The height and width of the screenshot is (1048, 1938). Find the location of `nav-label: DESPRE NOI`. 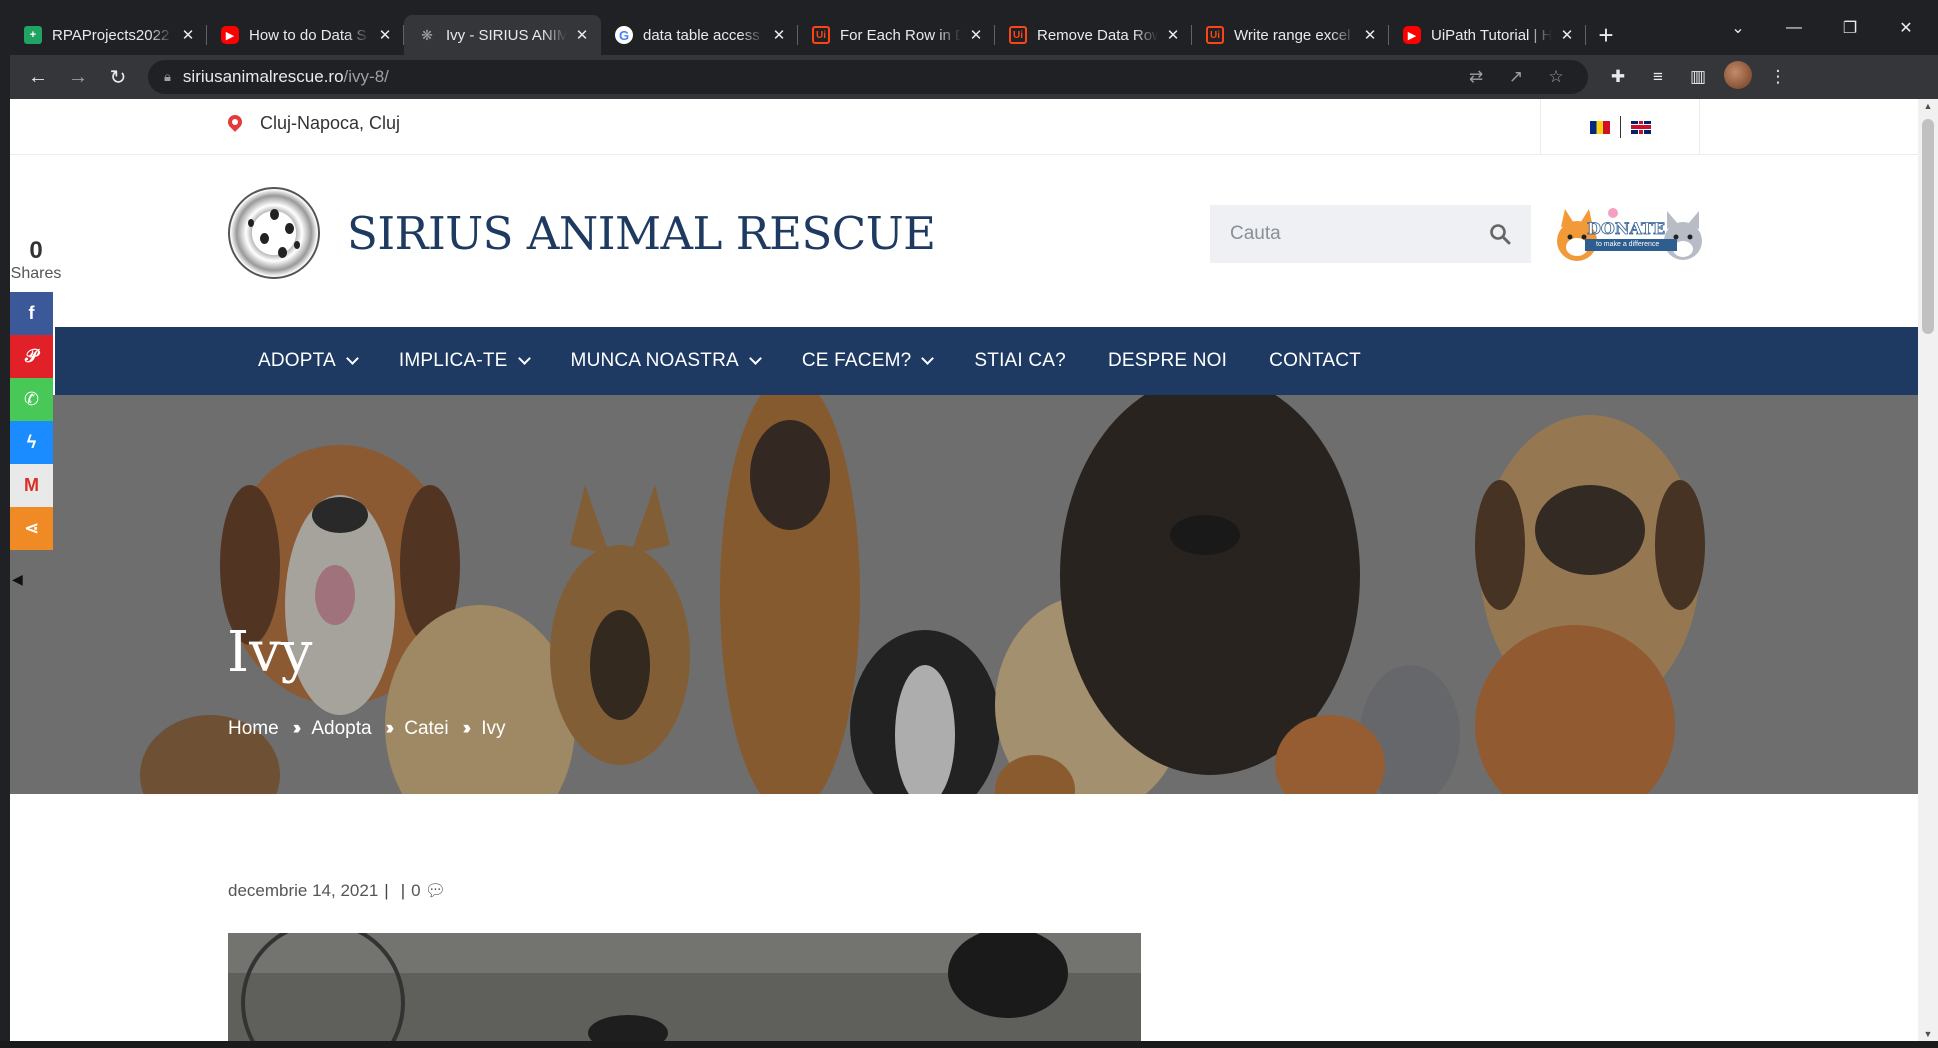

nav-label: DESPRE NOI is located at coordinates (1167, 360).